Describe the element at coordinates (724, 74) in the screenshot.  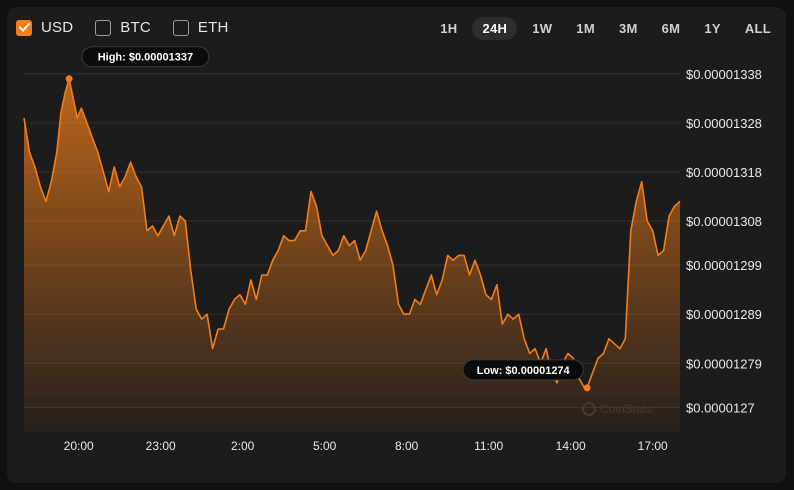
I see `y-tick-label: $0.00001338` at that location.